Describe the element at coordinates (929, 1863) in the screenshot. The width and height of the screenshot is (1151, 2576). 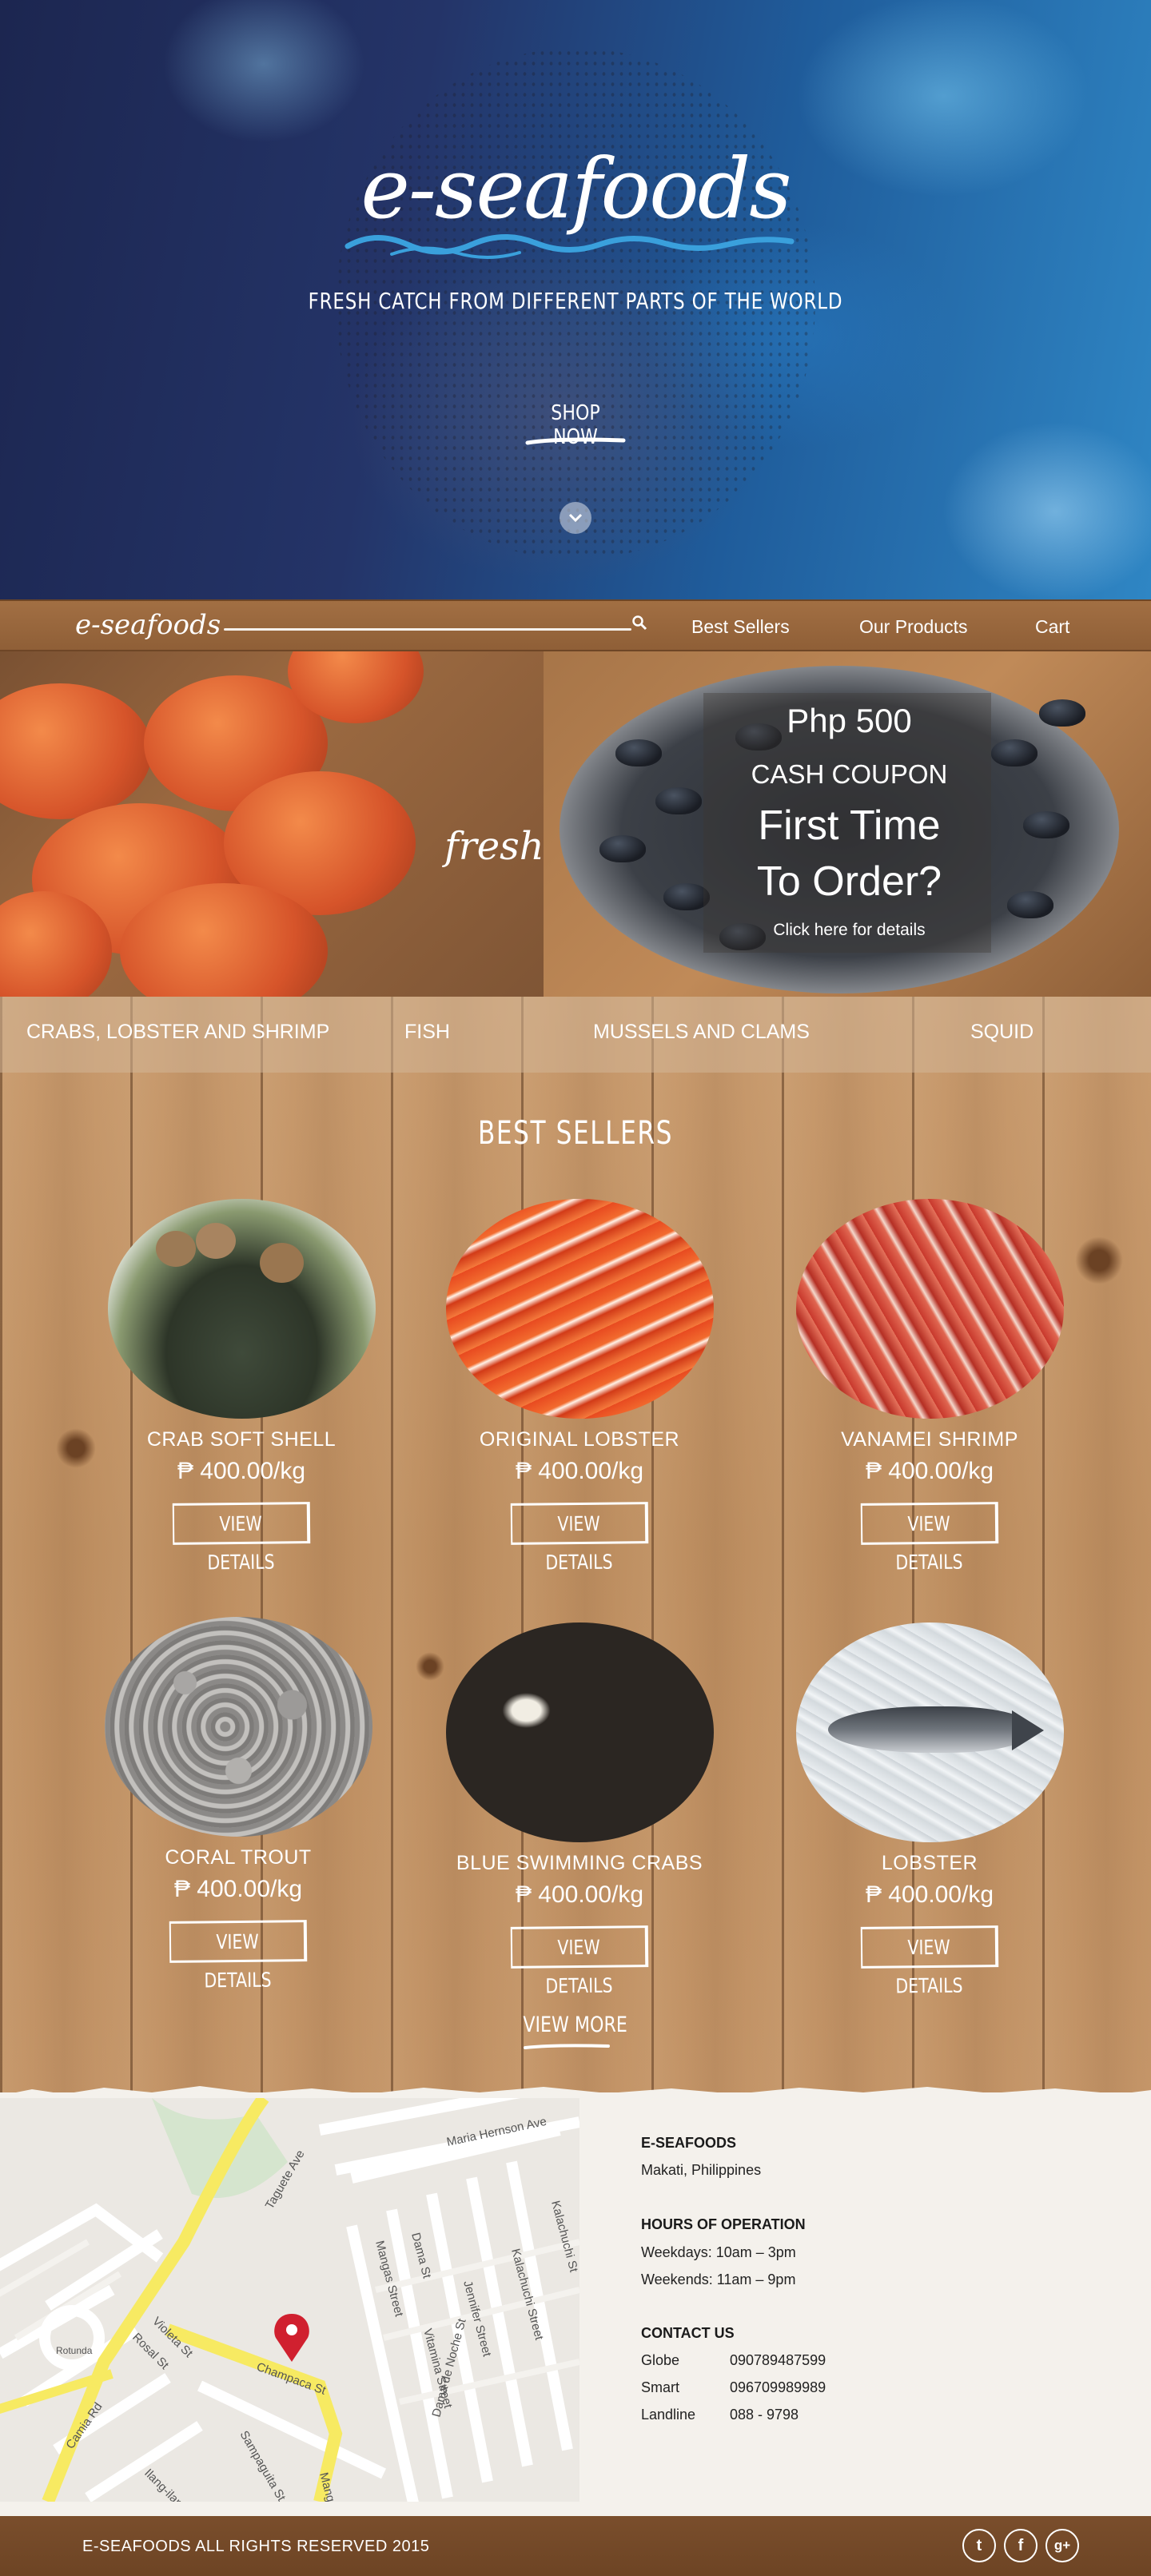
I see `product-name: LOBSTER` at that location.